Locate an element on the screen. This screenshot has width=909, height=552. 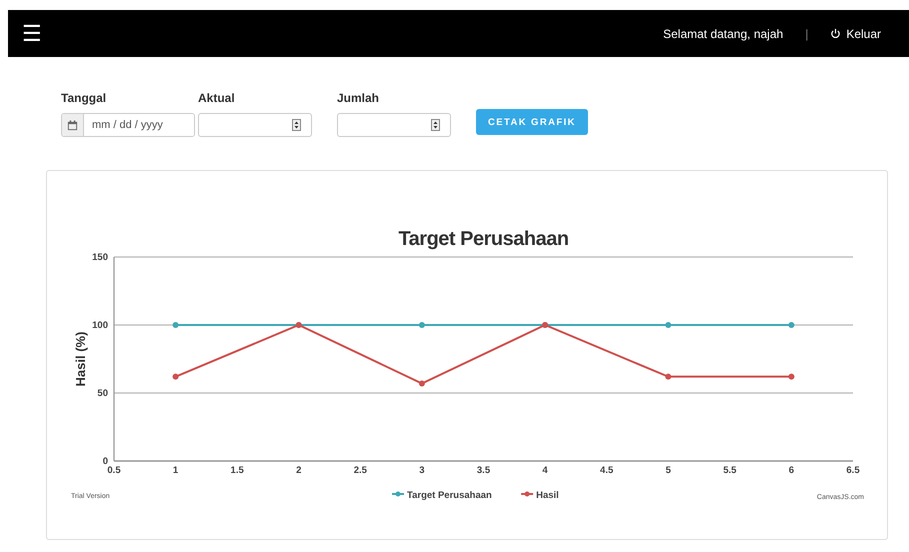
y-axis-title: Hasil (%) is located at coordinates (80, 359).